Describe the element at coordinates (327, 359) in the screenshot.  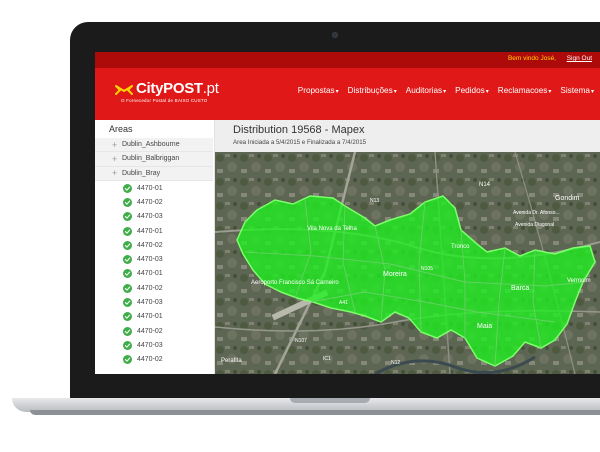
I see `map-label: IC1` at that location.